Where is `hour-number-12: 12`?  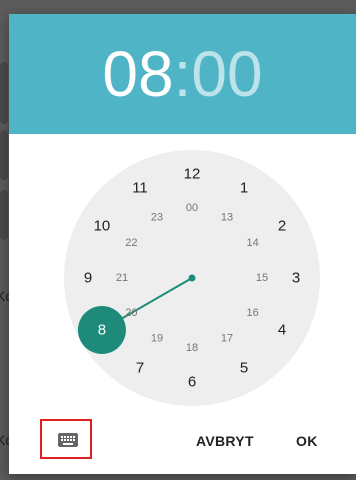
hour-number-12: 12 is located at coordinates (192, 174).